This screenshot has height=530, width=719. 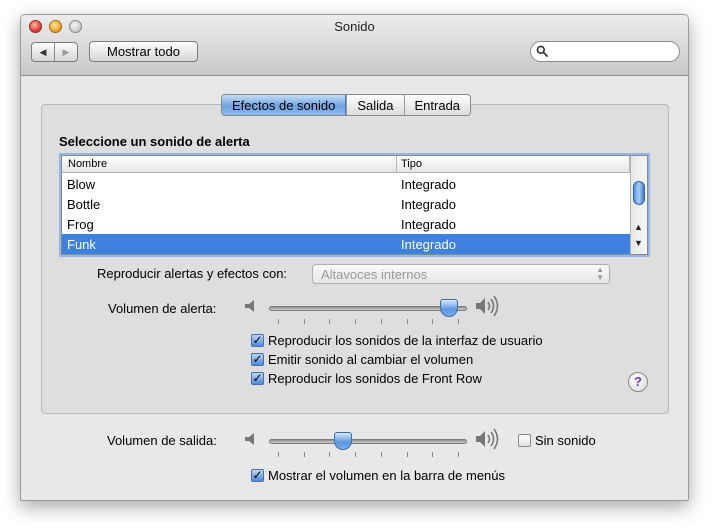 I want to click on mute-checkbox: Sin sonido, so click(x=557, y=440).